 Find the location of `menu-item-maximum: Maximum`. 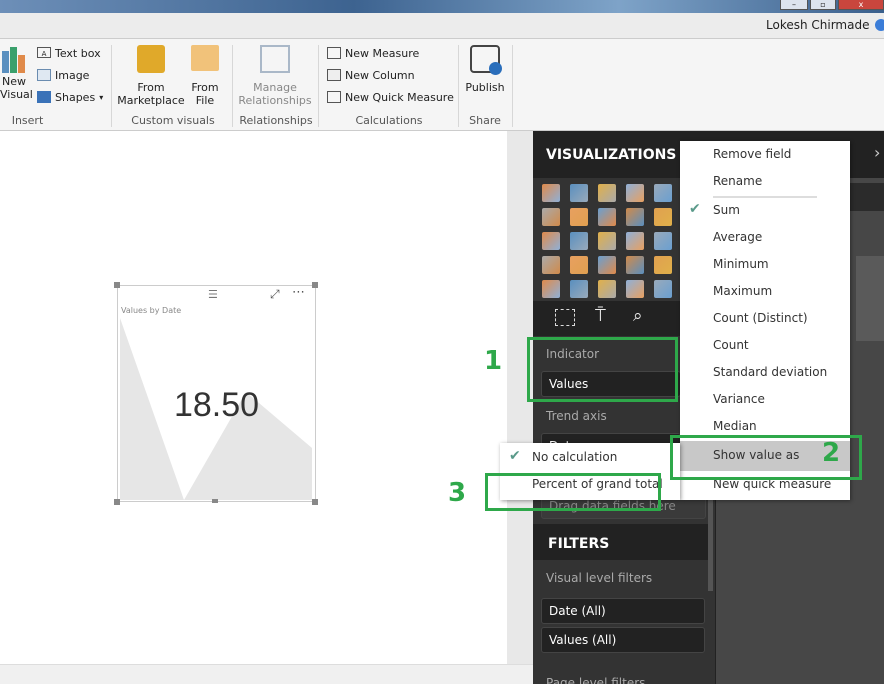

menu-item-maximum: Maximum is located at coordinates (742, 291).